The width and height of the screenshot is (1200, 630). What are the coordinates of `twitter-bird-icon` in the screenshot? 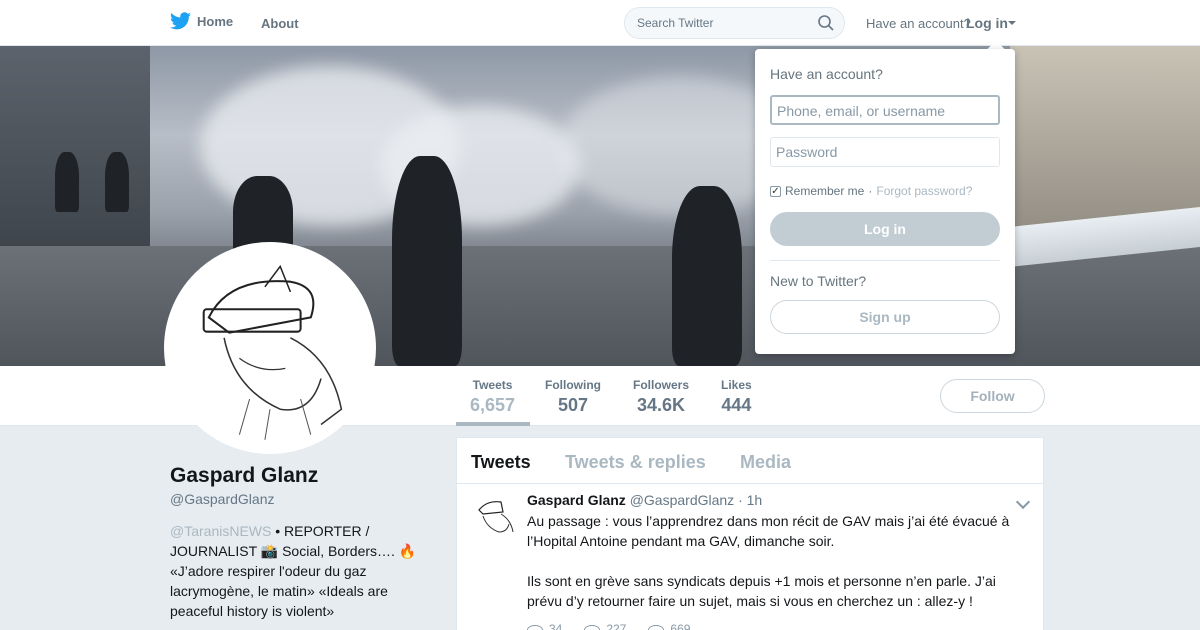 It's located at (180, 21).